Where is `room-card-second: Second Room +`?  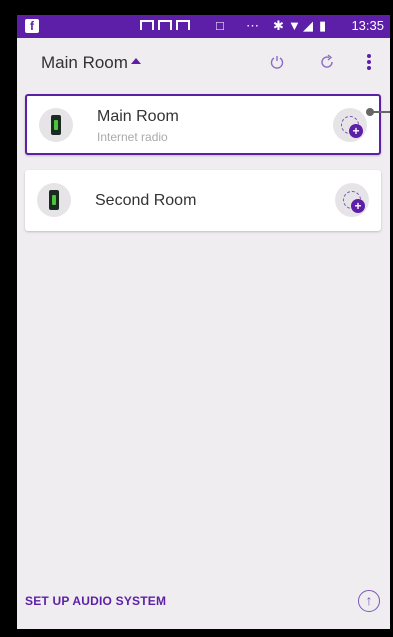 room-card-second: Second Room + is located at coordinates (203, 200).